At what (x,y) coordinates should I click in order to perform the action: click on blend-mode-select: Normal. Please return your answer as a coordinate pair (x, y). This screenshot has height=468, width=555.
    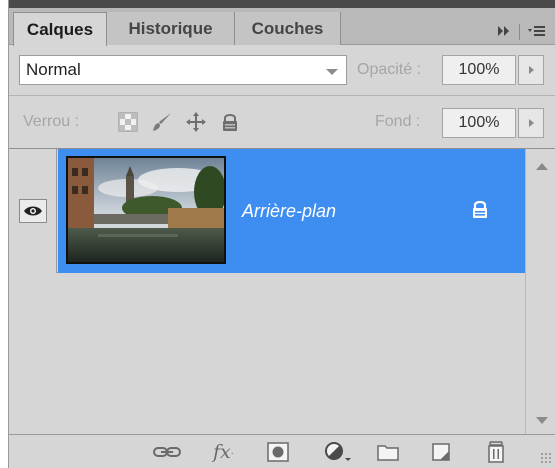
    Looking at the image, I should click on (183, 70).